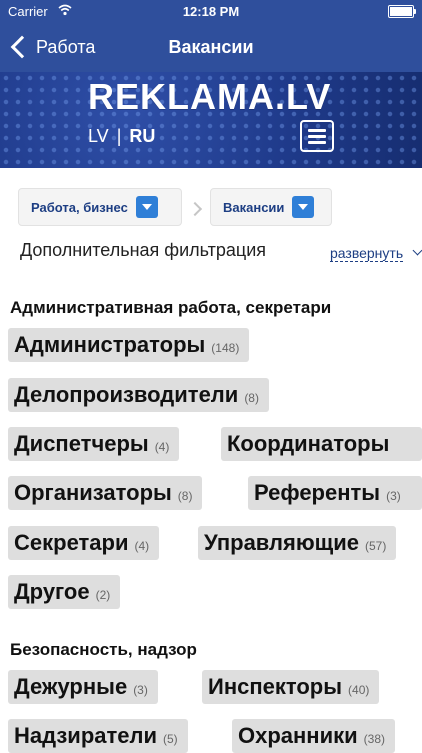 The image size is (422, 753). I want to click on category-chip: Референты (3), so click(335, 493).